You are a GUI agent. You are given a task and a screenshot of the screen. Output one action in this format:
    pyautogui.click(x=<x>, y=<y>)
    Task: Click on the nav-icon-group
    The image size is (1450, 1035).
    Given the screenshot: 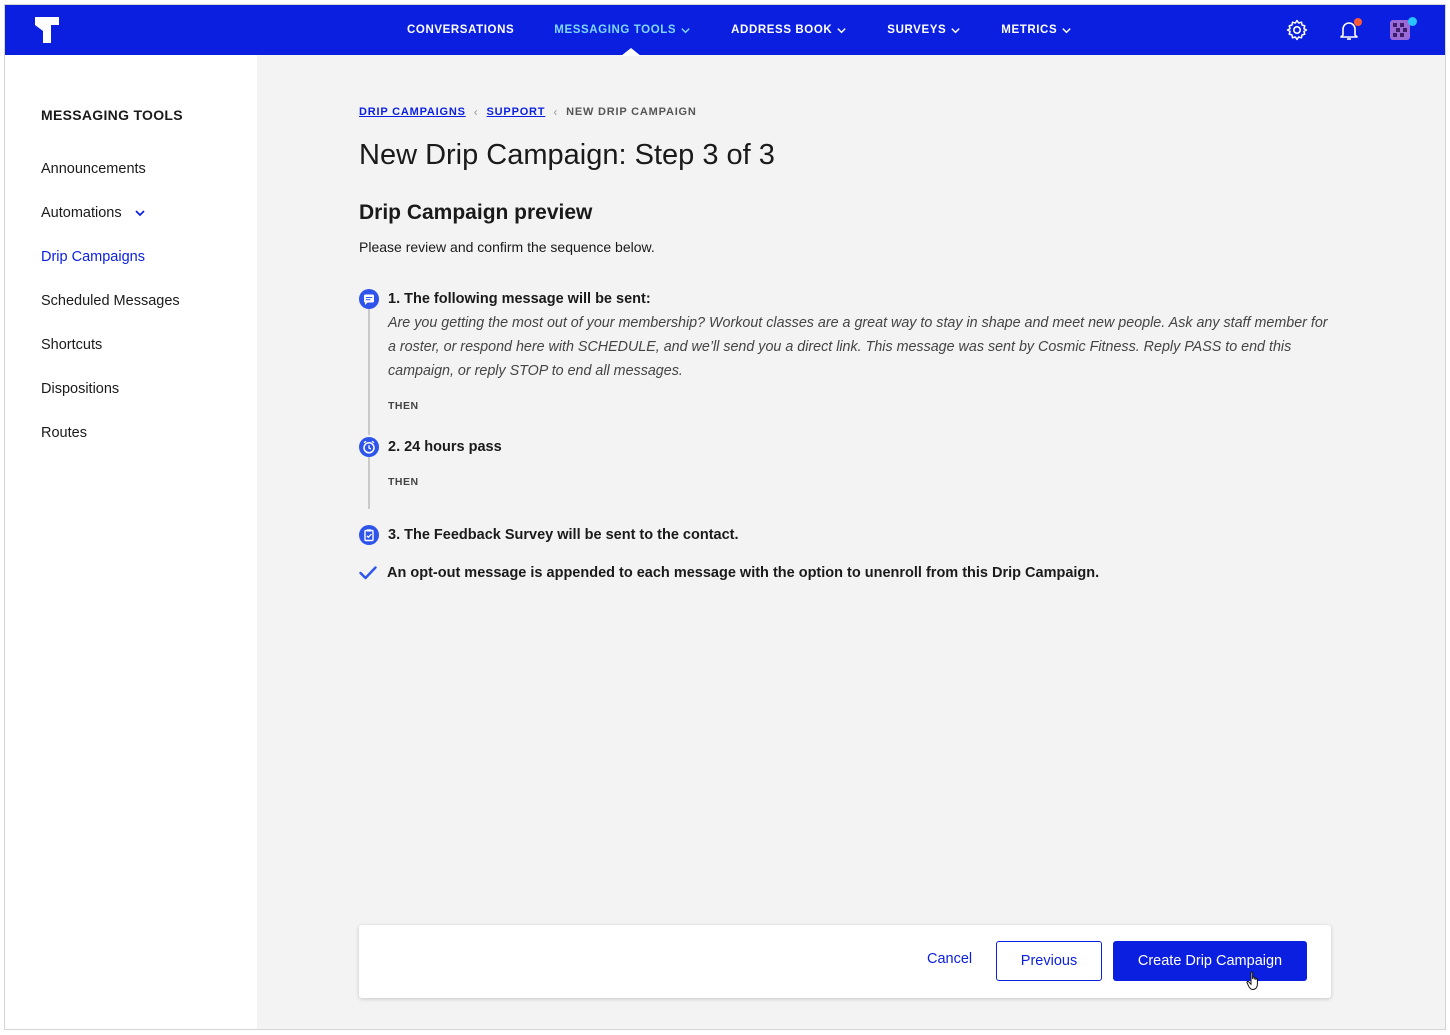 What is the action you would take?
    pyautogui.click(x=1351, y=30)
    